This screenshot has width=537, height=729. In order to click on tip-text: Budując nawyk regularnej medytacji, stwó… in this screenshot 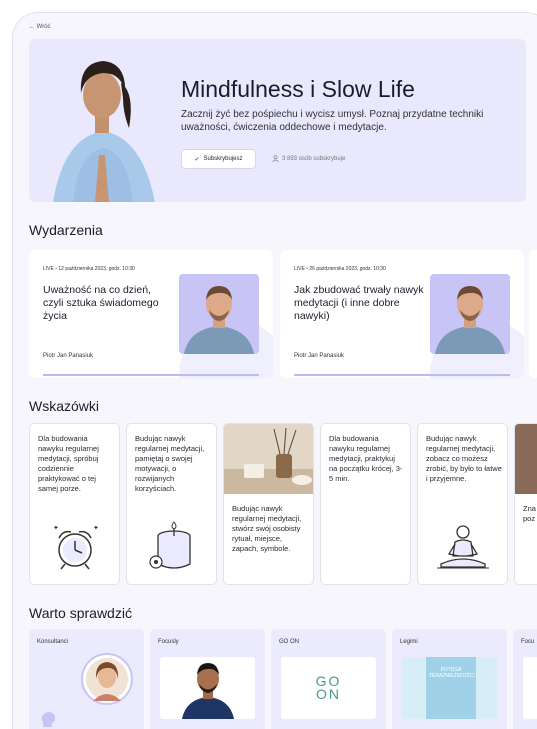, I will do `click(267, 528)`.